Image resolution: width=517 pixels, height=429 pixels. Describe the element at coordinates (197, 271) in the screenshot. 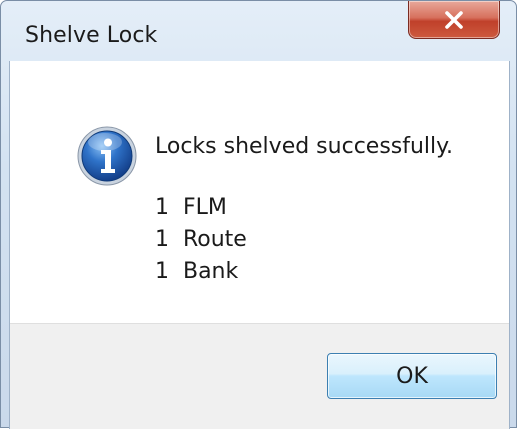

I see `detail-line: 1 Bank` at that location.